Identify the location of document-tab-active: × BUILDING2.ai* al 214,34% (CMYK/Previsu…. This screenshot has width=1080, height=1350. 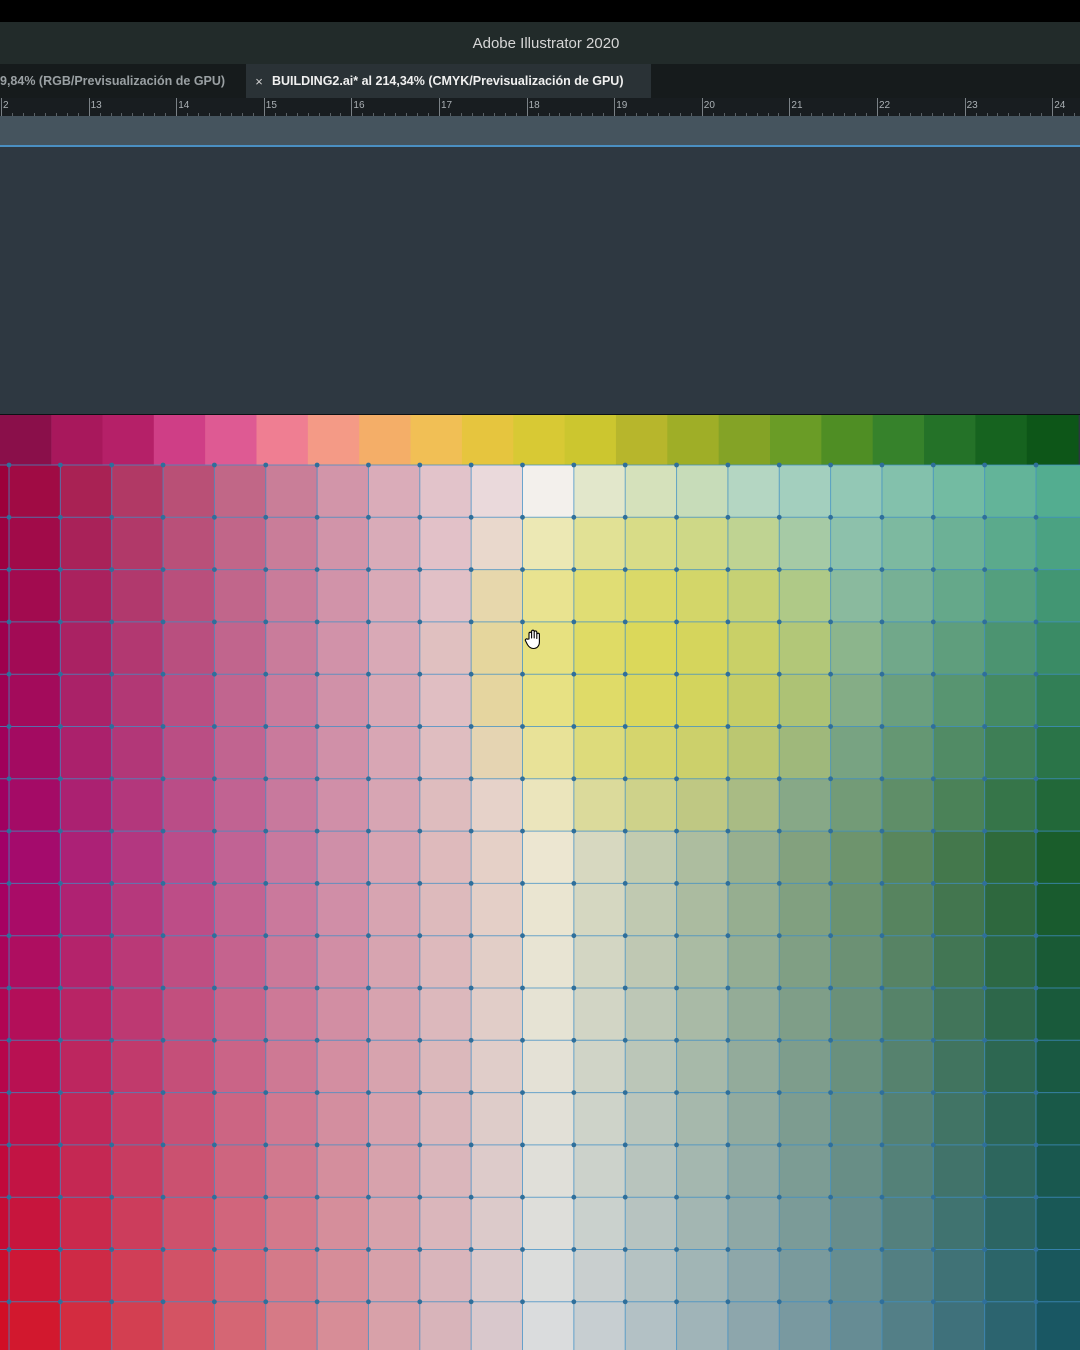
(448, 81).